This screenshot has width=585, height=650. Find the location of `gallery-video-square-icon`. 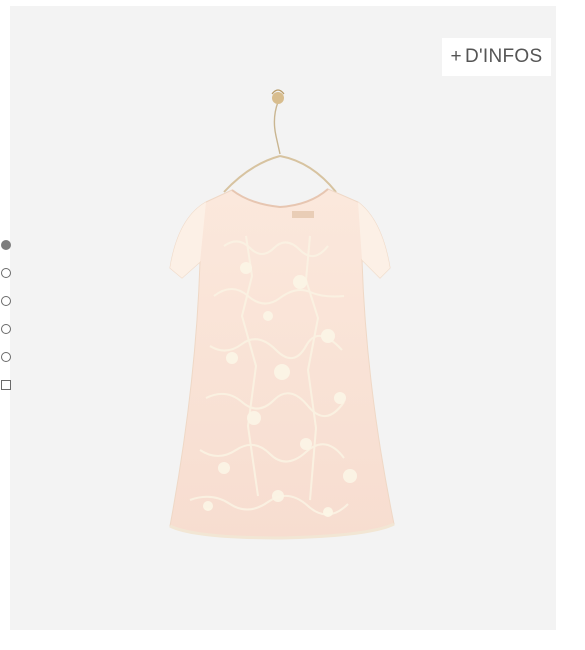

gallery-video-square-icon is located at coordinates (6, 385).